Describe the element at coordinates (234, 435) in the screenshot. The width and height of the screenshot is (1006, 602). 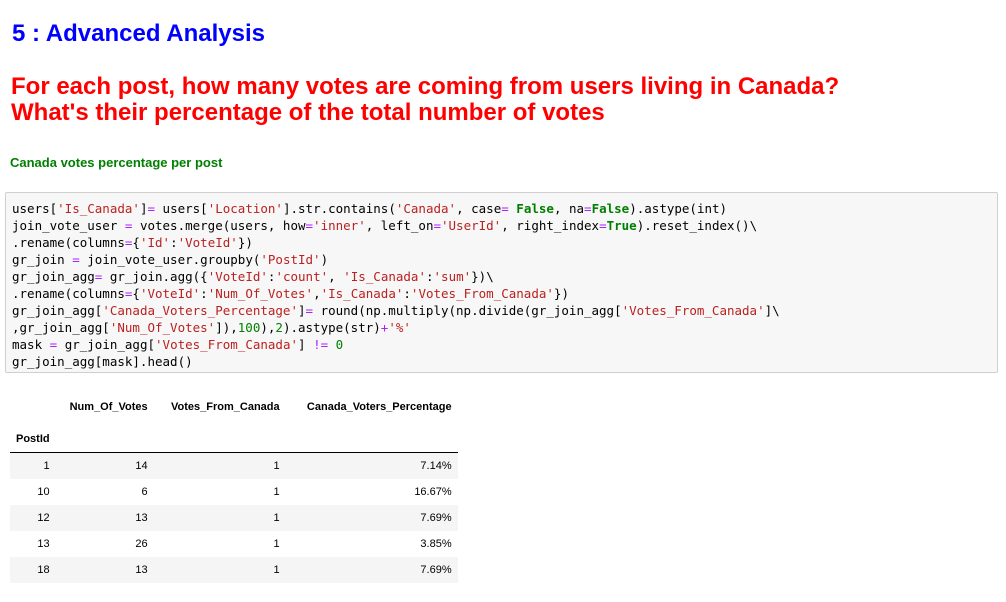
I see `index-header-row: PostId` at that location.